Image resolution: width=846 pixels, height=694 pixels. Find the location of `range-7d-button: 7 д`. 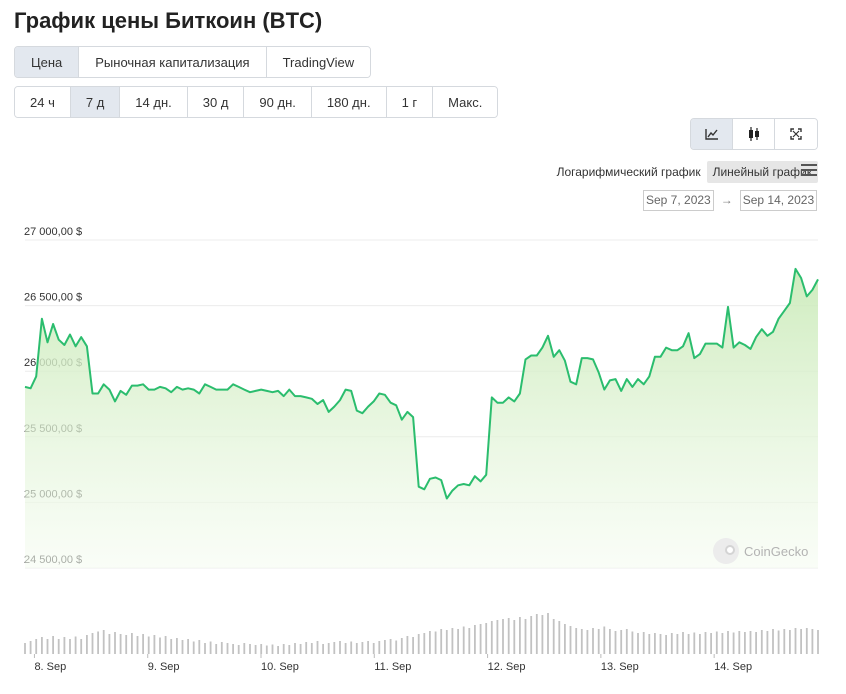

range-7d-button: 7 д is located at coordinates (95, 102).